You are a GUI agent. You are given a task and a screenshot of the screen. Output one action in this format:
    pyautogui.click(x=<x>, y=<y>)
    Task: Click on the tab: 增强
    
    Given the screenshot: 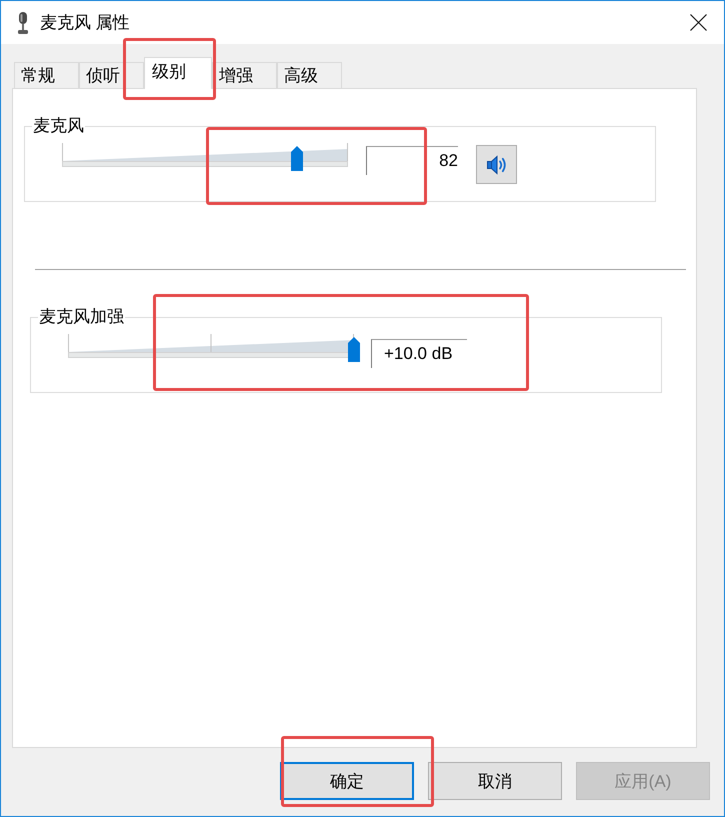 What is the action you would take?
    pyautogui.click(x=244, y=75)
    